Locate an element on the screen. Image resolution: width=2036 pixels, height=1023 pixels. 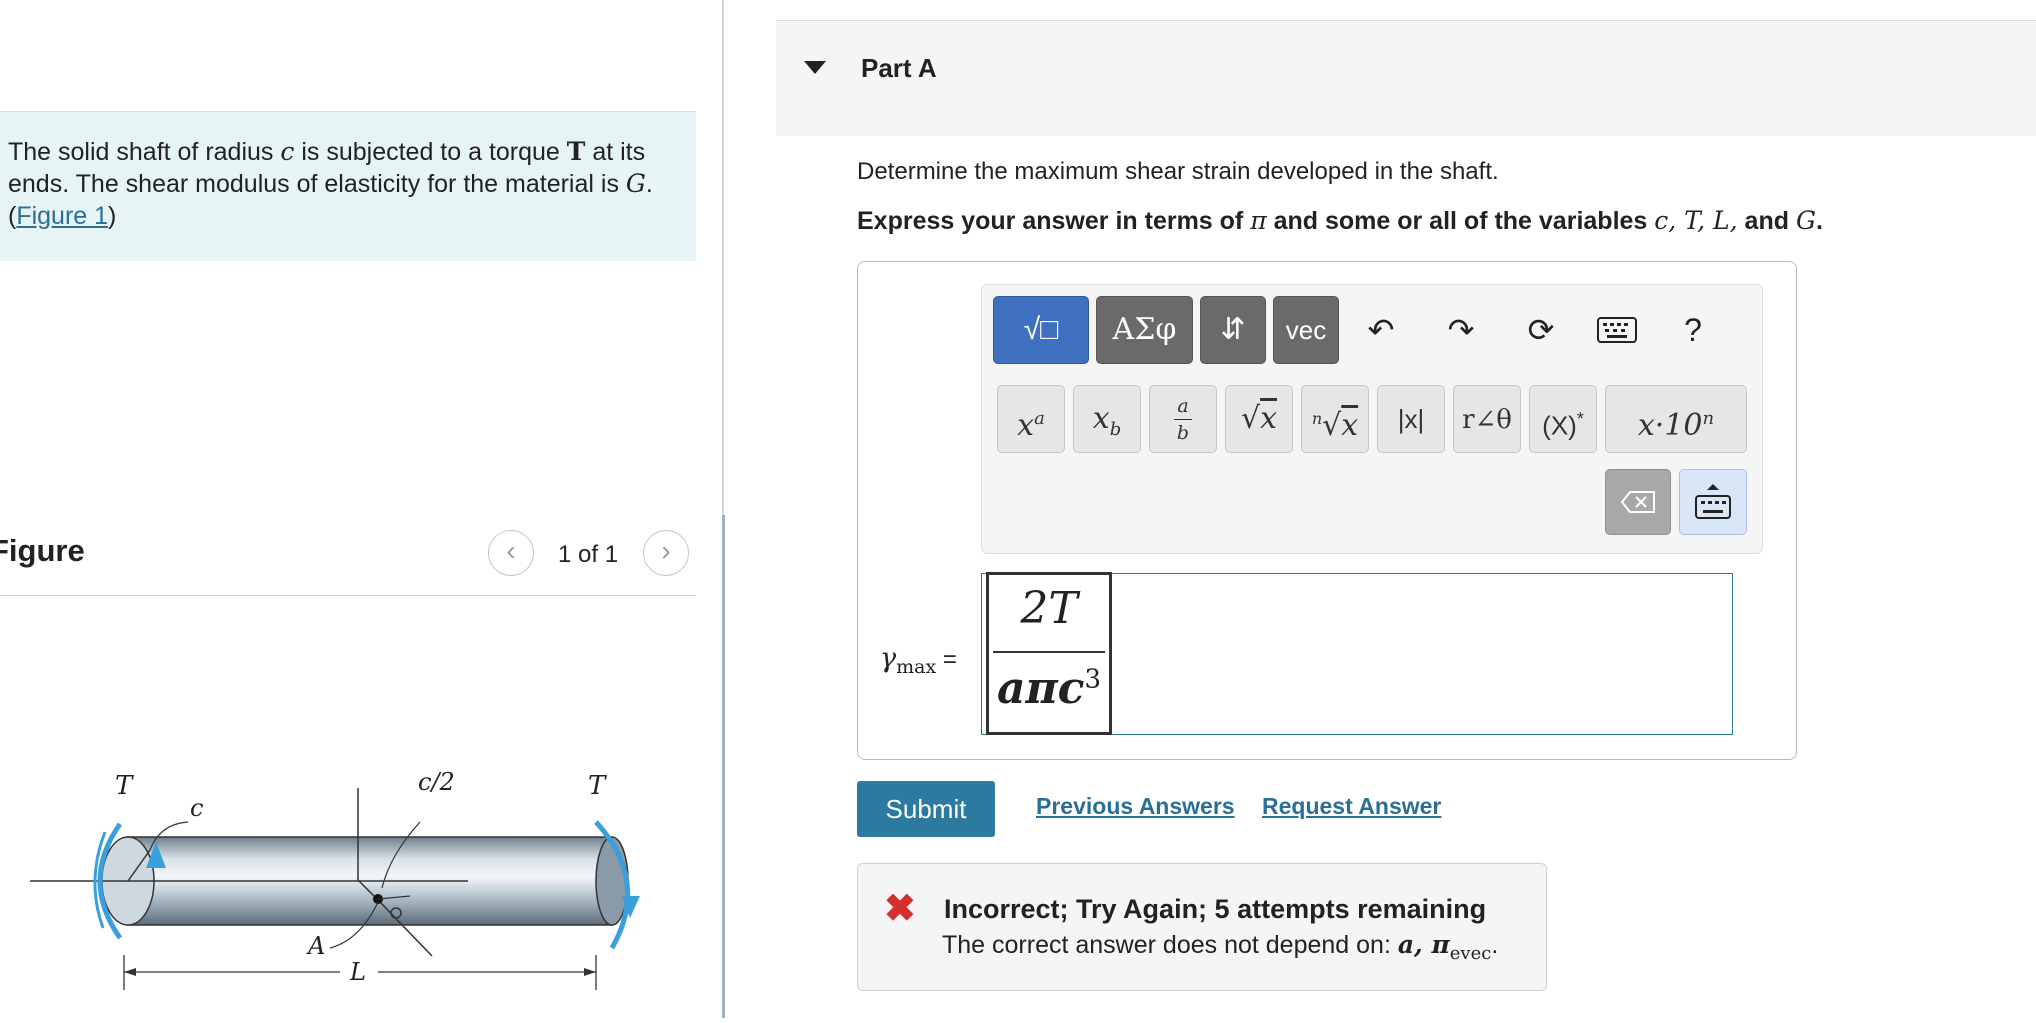
vec-button: vec is located at coordinates (1306, 330).